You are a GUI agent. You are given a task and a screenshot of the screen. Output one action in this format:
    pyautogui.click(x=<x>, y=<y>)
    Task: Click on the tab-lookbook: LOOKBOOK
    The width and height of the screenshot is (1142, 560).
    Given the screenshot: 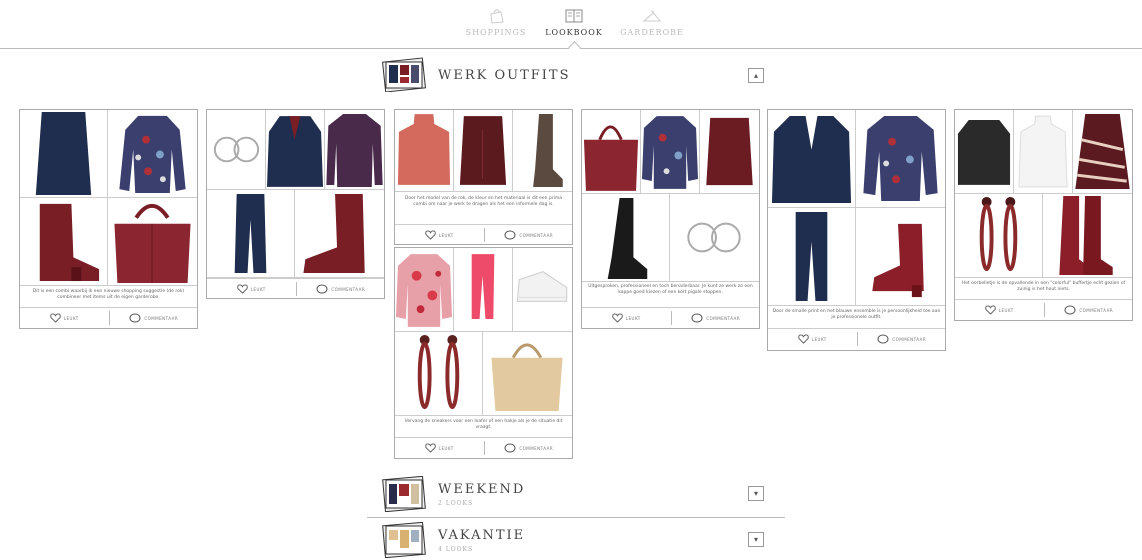 What is the action you would take?
    pyautogui.click(x=574, y=22)
    